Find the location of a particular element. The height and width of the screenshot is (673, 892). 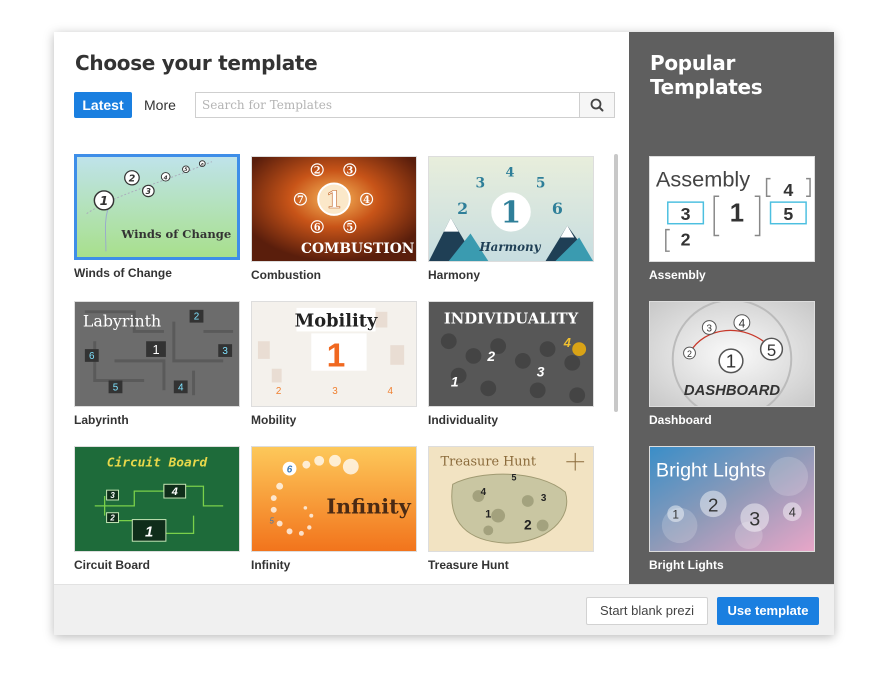

search-box is located at coordinates (405, 105).